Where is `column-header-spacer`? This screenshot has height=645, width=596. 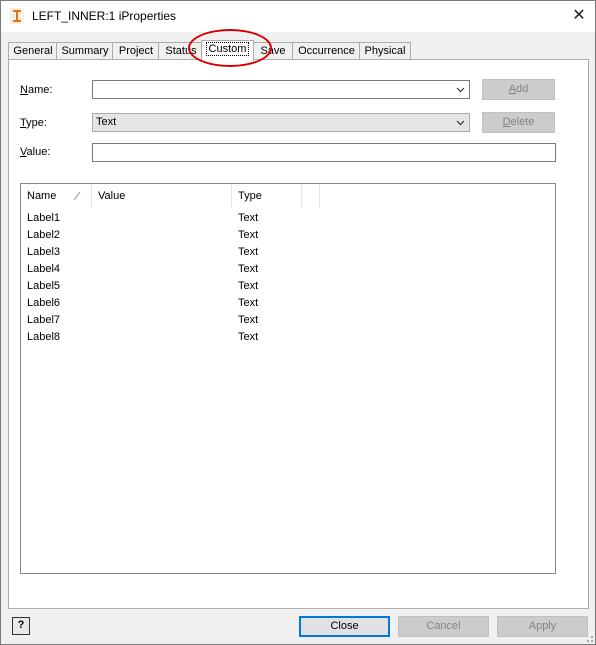
column-header-spacer is located at coordinates (311, 196).